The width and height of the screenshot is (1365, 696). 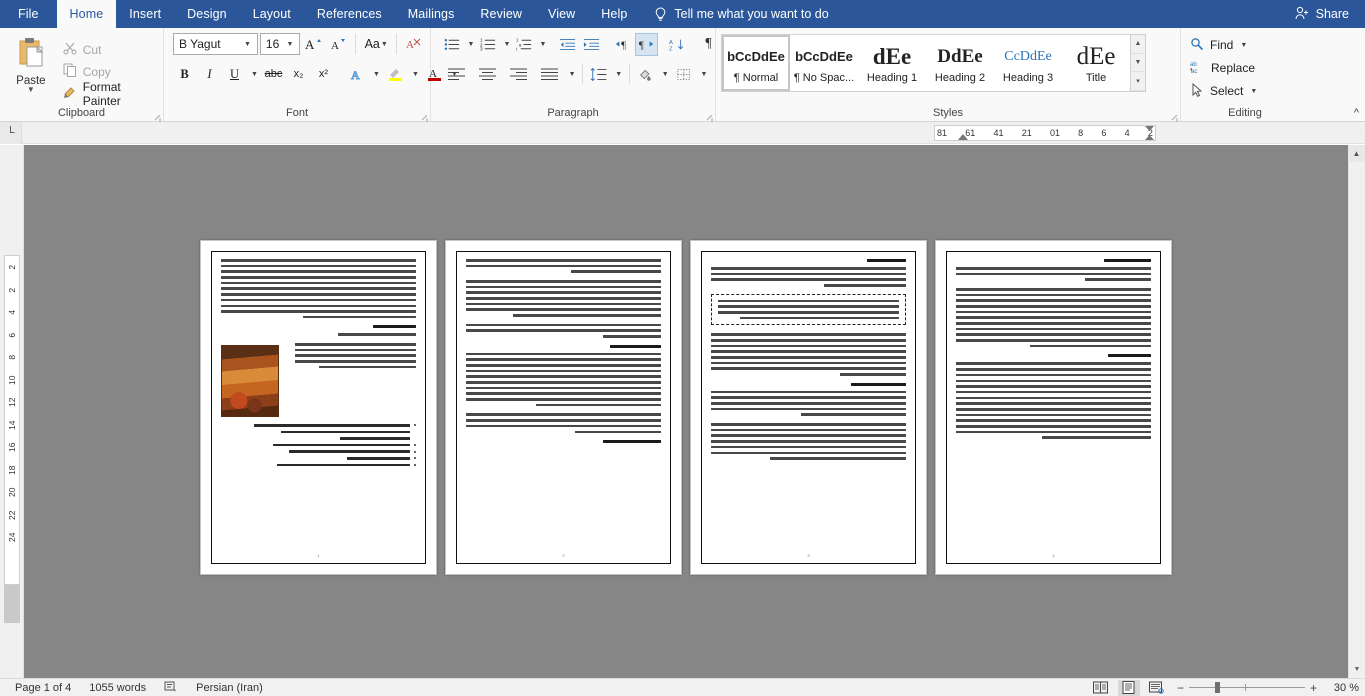 I want to click on document-page: 3, so click(x=808, y=407).